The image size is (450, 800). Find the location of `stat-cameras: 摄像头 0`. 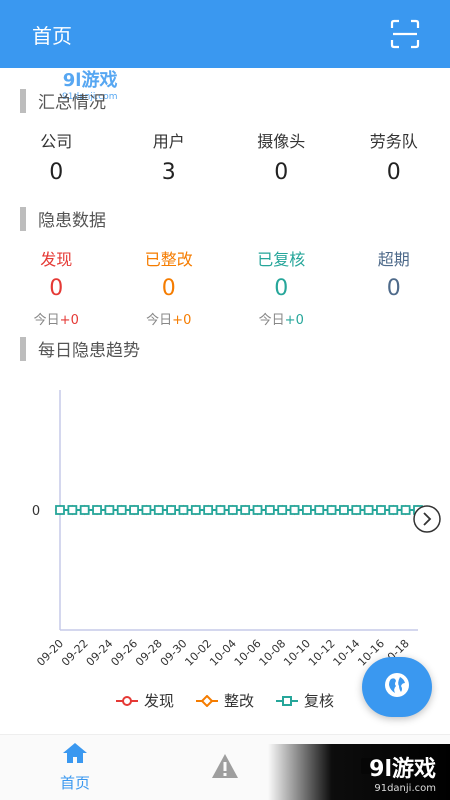

stat-cameras: 摄像头 0 is located at coordinates (281, 156).